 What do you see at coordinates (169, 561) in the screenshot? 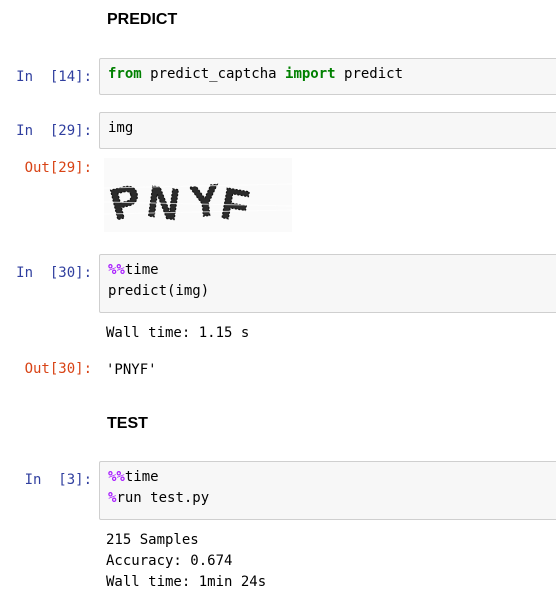
I see `stdout-line: Accuracy: 0.674` at bounding box center [169, 561].